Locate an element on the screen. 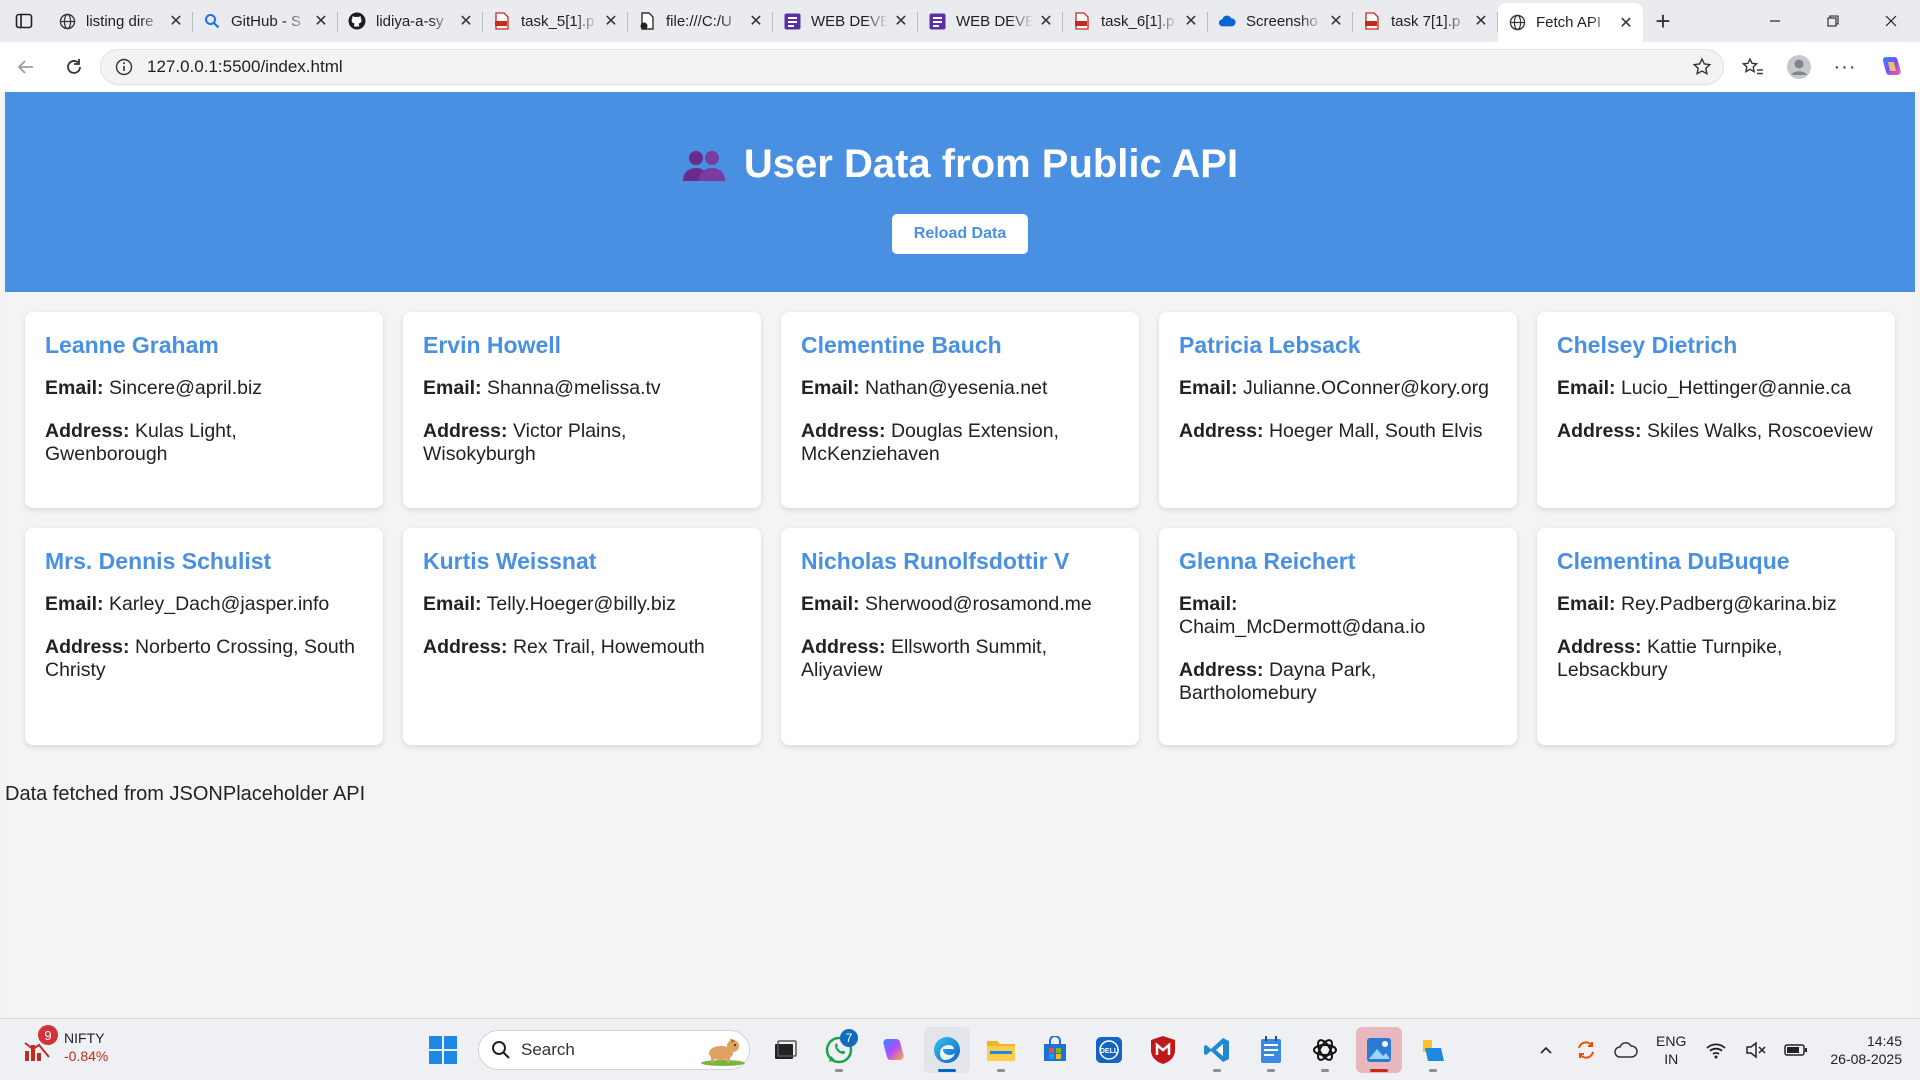  favorites-button is located at coordinates (1753, 67).